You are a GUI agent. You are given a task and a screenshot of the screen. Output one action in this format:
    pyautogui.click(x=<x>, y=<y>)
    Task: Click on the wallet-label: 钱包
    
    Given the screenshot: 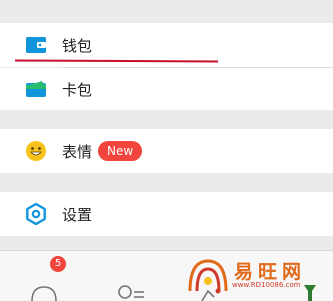 What is the action you would take?
    pyautogui.click(x=77, y=45)
    